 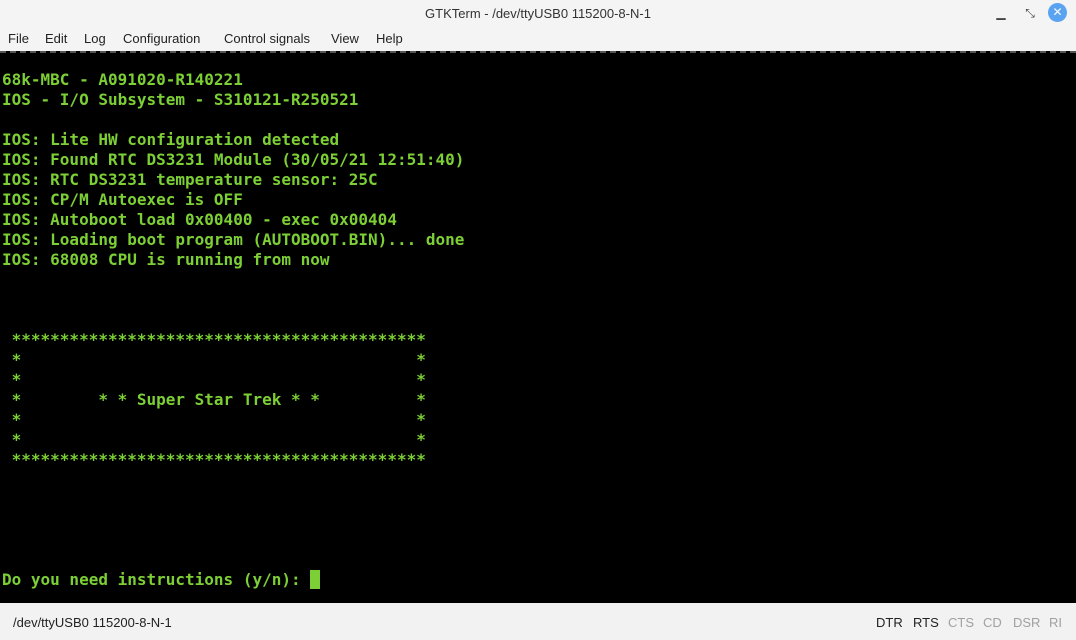 What do you see at coordinates (267, 38) in the screenshot?
I see `menu-control-signals: Control signals` at bounding box center [267, 38].